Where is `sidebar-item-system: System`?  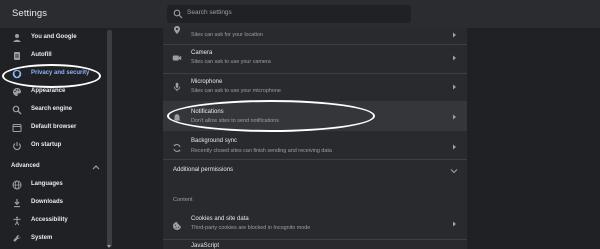
sidebar-item-system: System is located at coordinates (53, 239).